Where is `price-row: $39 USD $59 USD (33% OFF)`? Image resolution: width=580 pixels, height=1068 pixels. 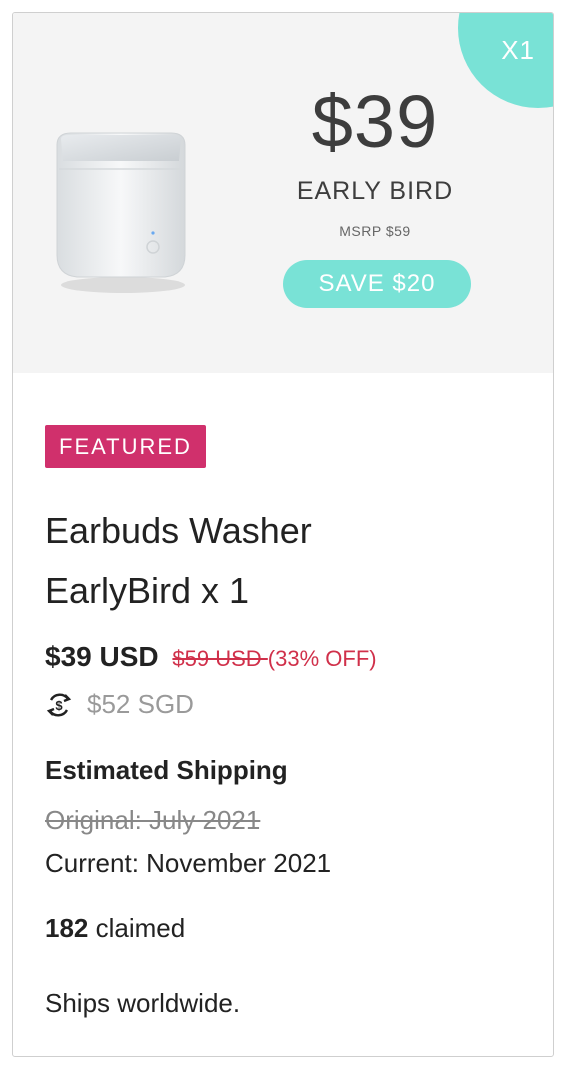
price-row: $39 USD $59 USD (33% OFF) is located at coordinates (211, 657).